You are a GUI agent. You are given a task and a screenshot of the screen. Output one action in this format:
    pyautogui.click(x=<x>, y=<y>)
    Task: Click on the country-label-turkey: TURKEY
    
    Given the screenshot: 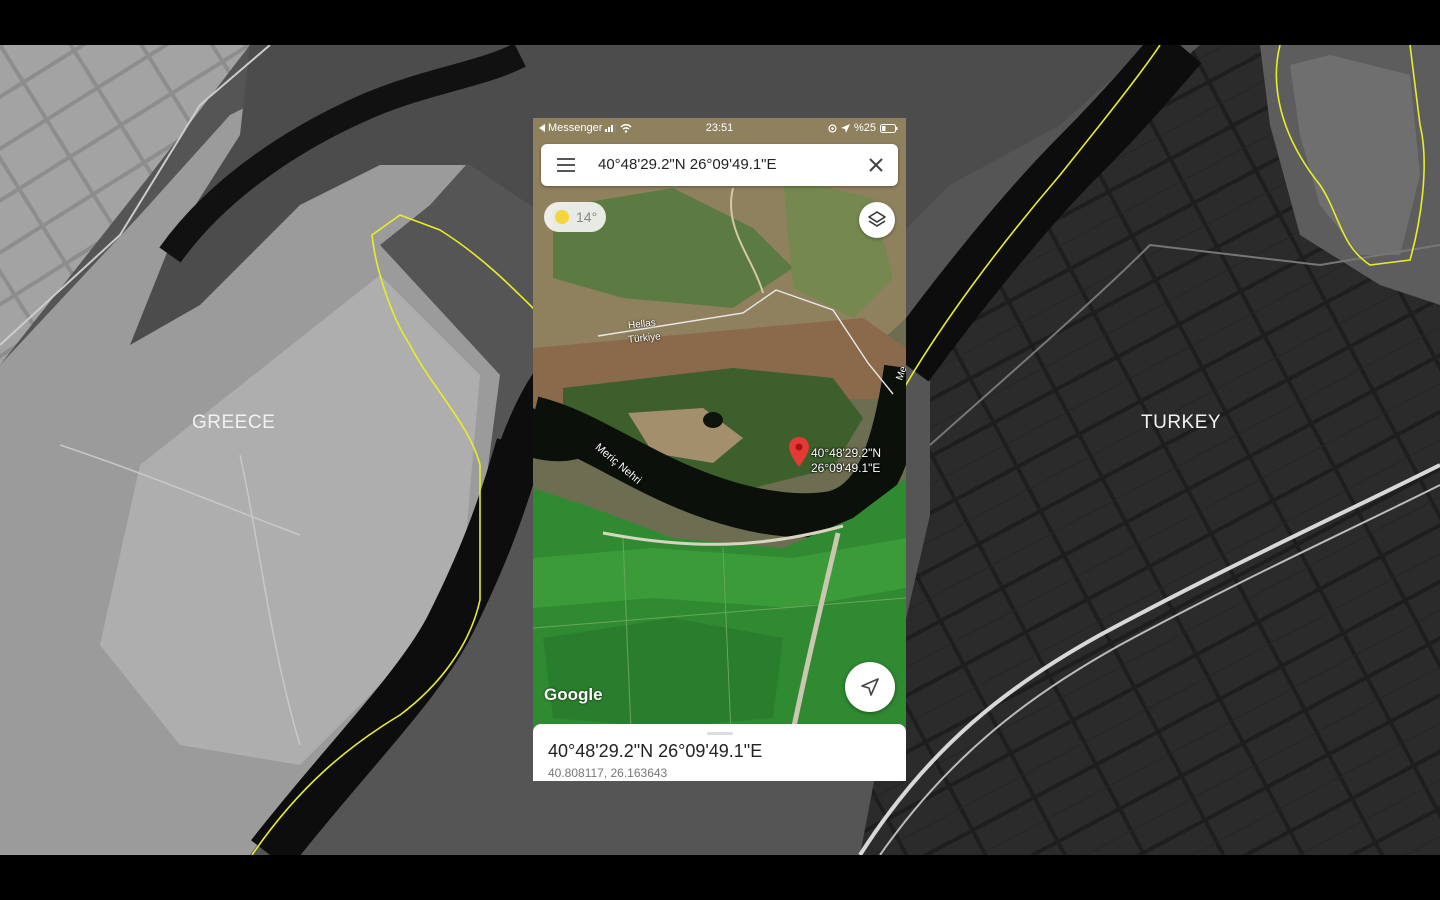 What is the action you would take?
    pyautogui.click(x=1181, y=422)
    